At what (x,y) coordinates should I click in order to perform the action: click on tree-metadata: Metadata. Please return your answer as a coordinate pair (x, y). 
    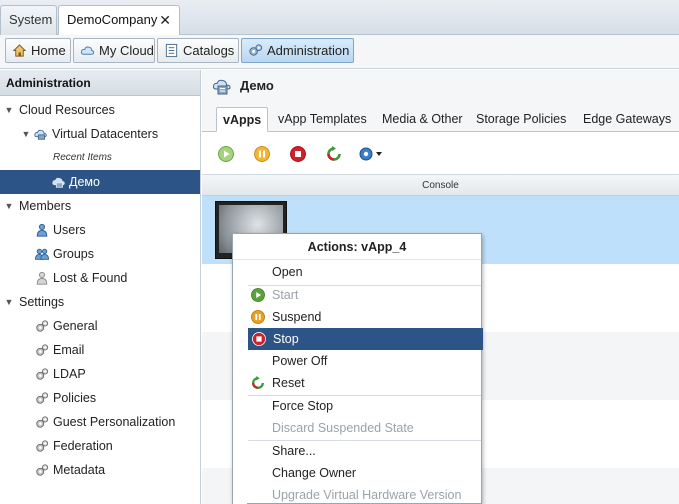
    Looking at the image, I should click on (100, 470).